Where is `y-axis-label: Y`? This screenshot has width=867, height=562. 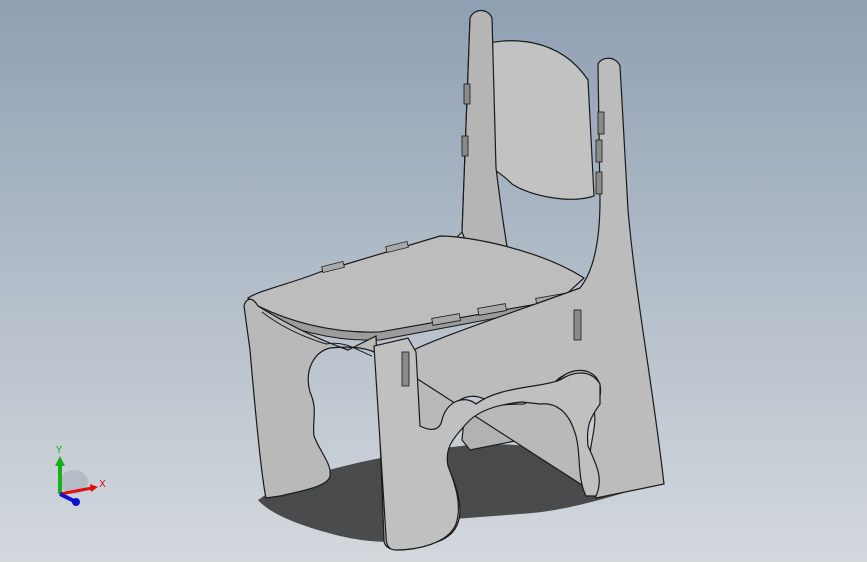 y-axis-label: Y is located at coordinates (59, 450).